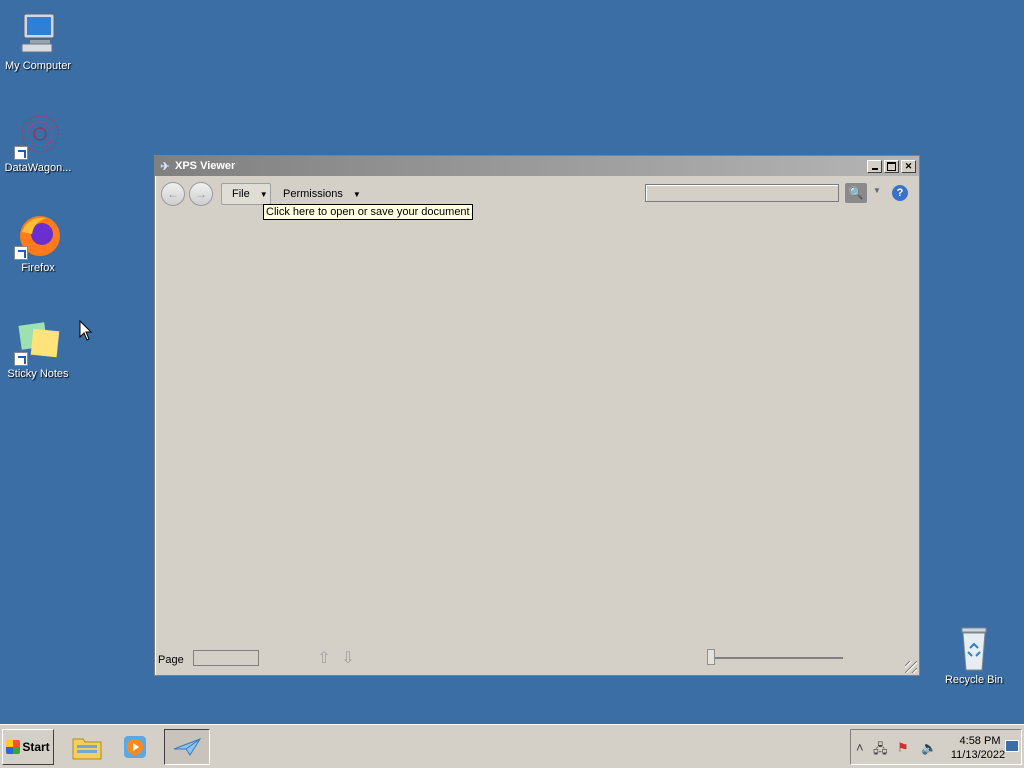  I want to click on folder-icon, so click(87, 749).